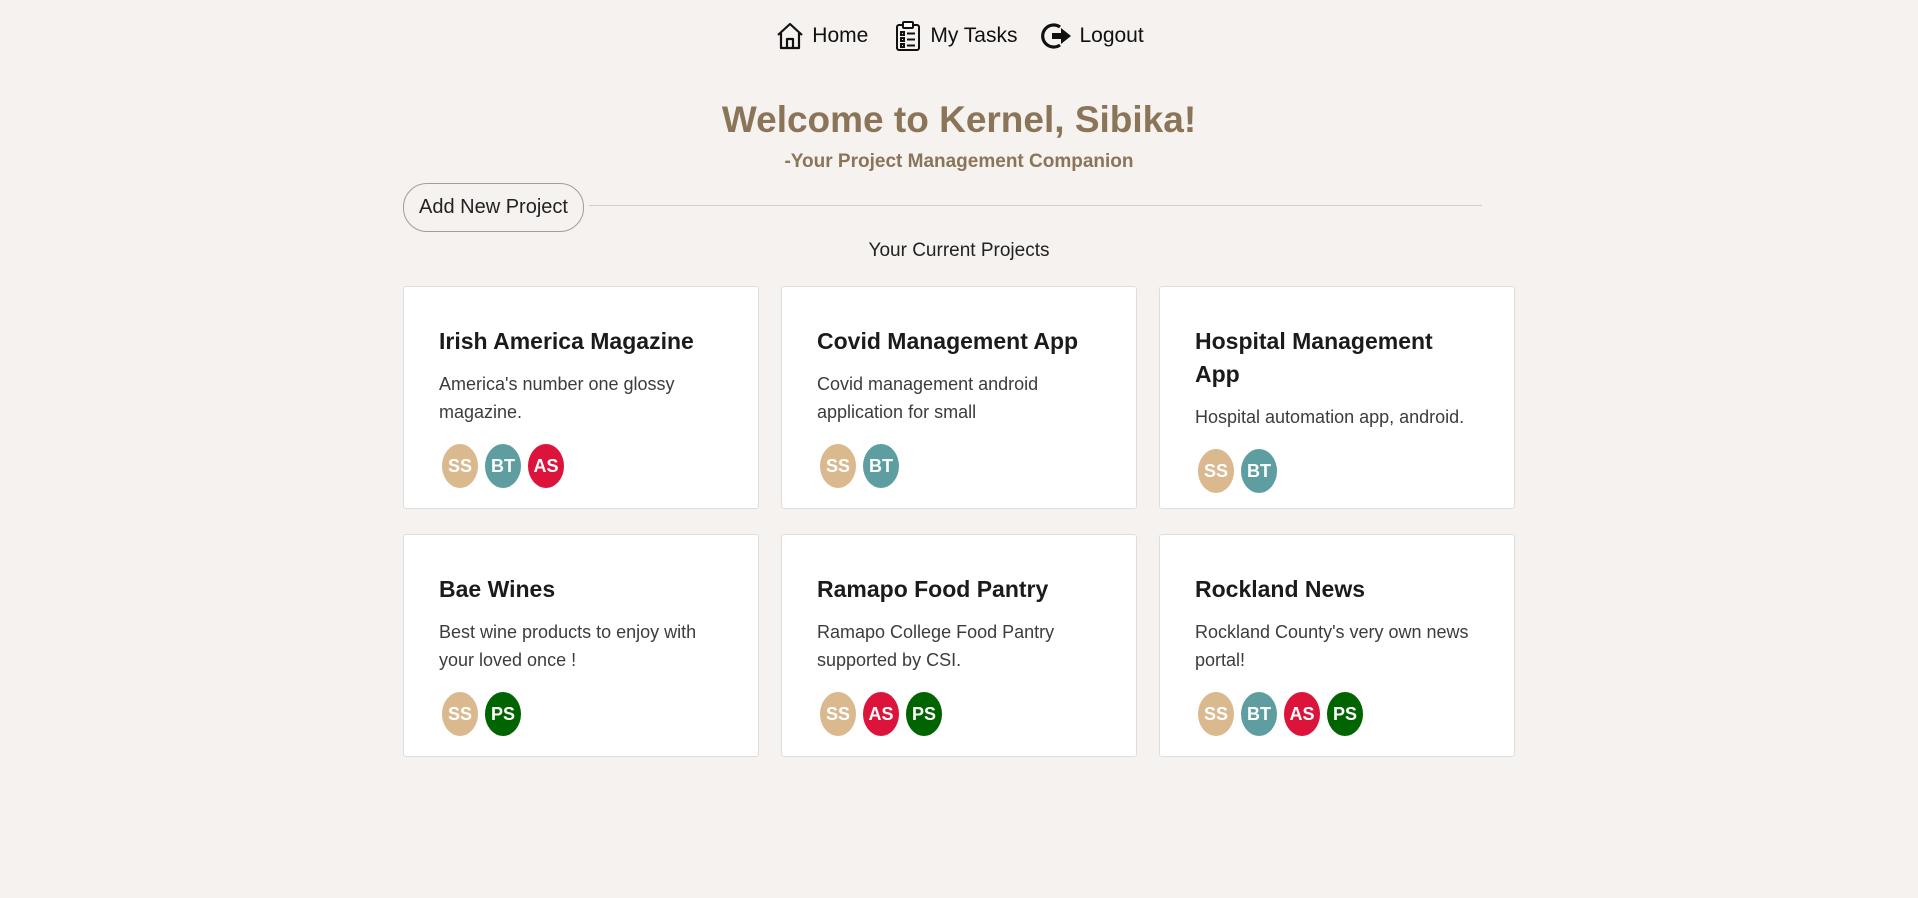 The height and width of the screenshot is (898, 1918). Describe the element at coordinates (1314, 357) in the screenshot. I see `project-title: Hospital Management App` at that location.